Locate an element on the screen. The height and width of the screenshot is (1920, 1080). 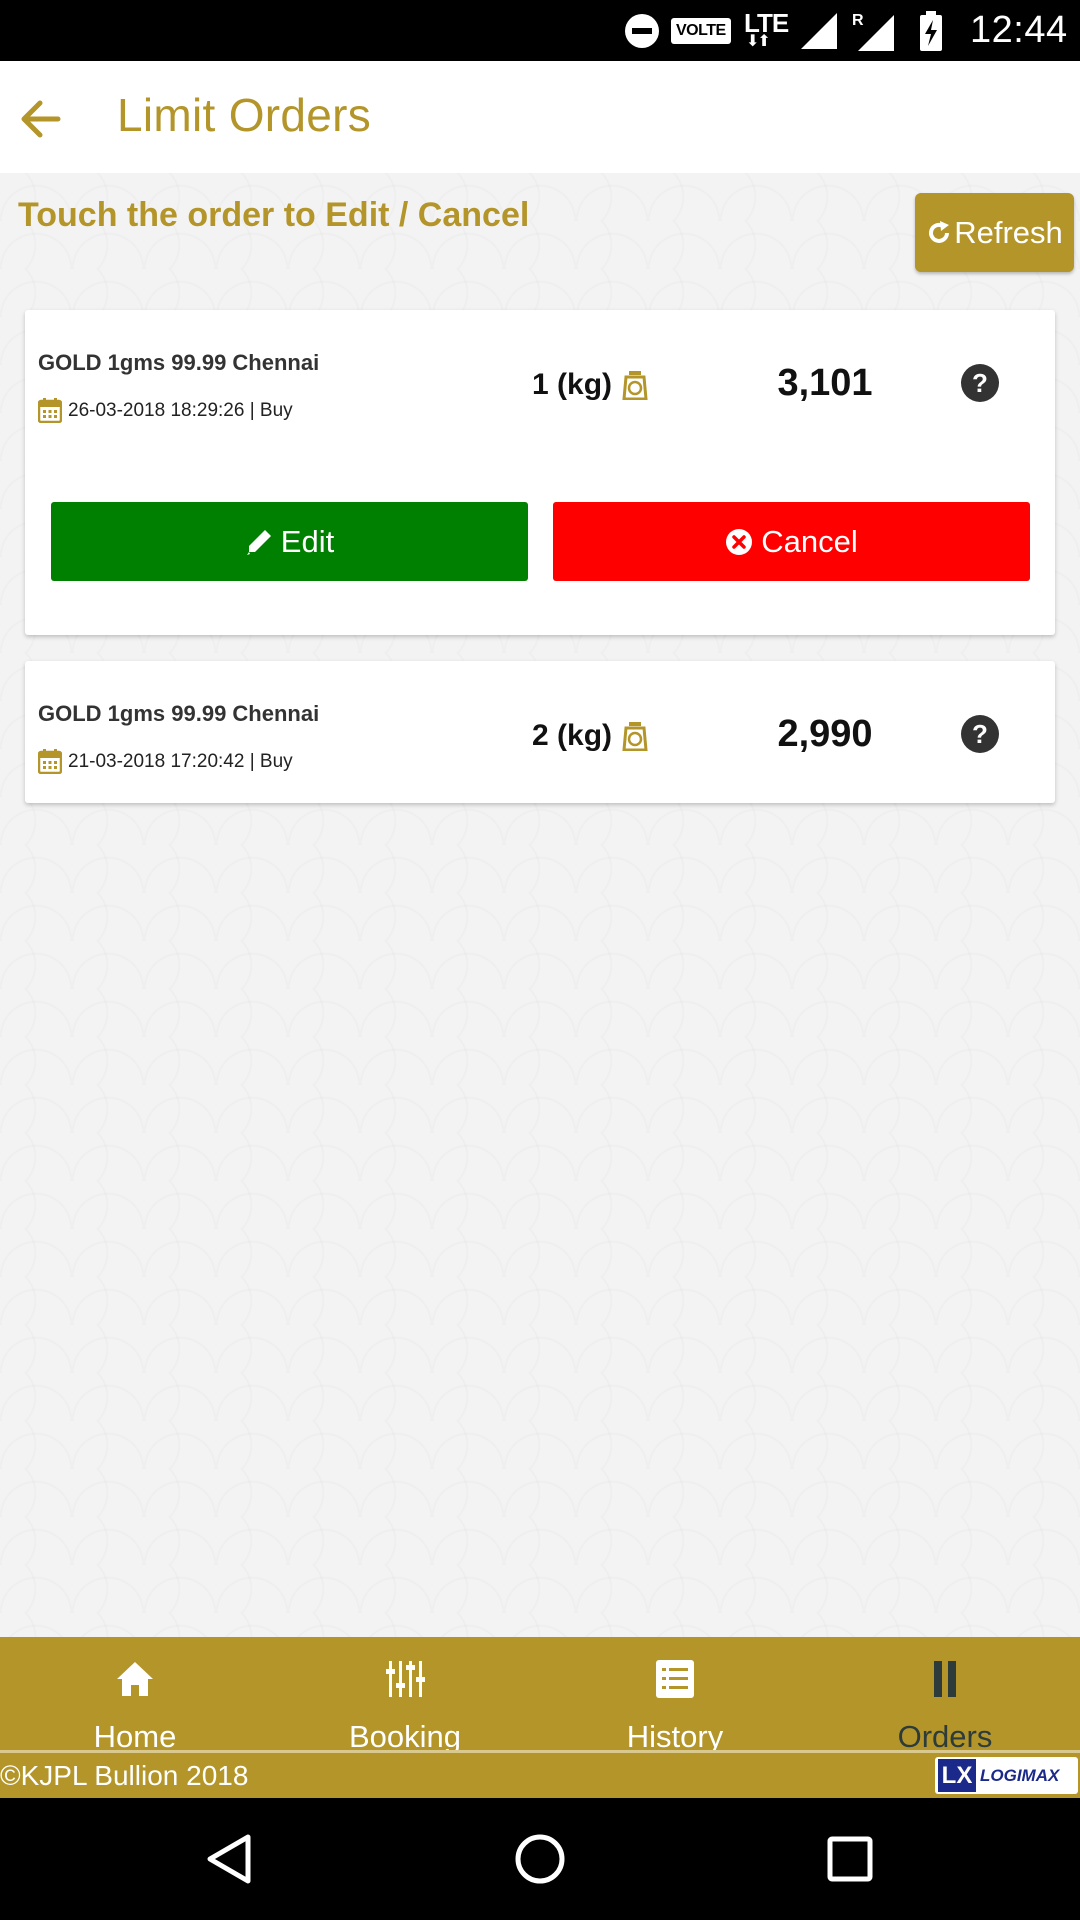
order-price: 2,990 is located at coordinates (825, 734).